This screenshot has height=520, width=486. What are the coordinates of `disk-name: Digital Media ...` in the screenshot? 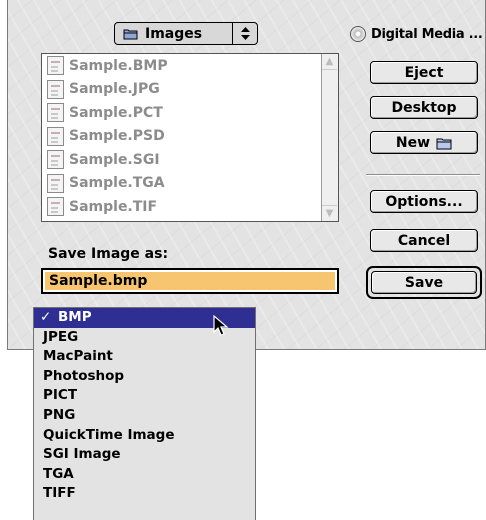 It's located at (416, 34).